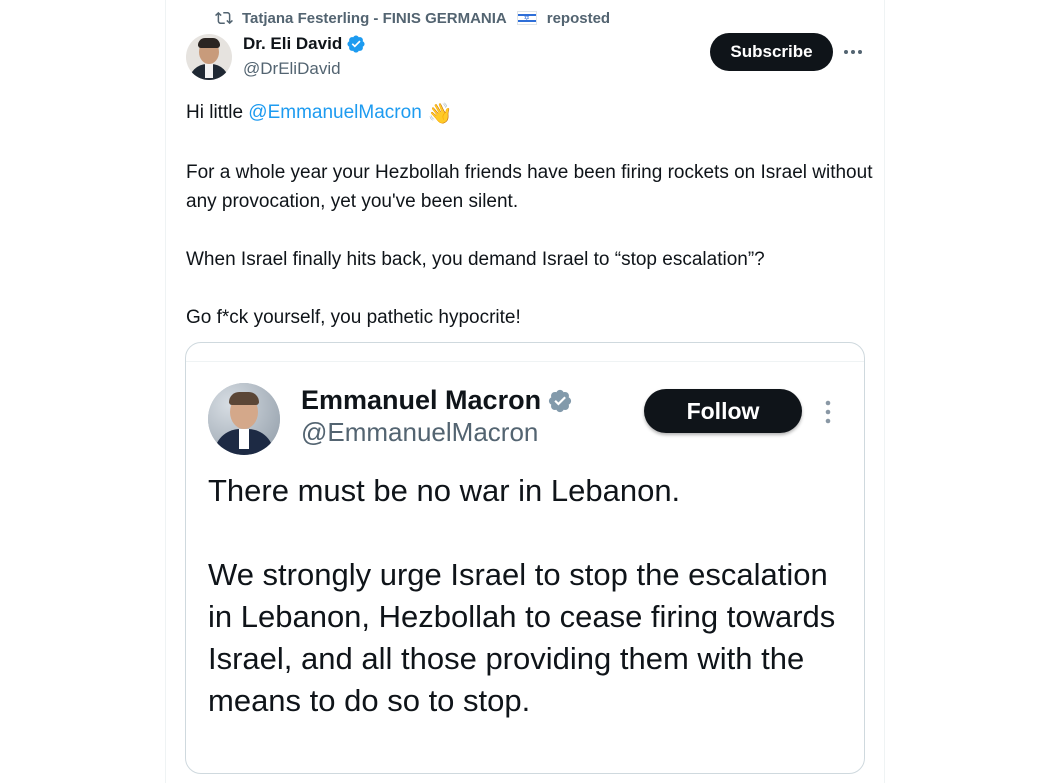 The image size is (1050, 783). Describe the element at coordinates (723, 411) in the screenshot. I see `quoted-follow-button: Follow` at that location.